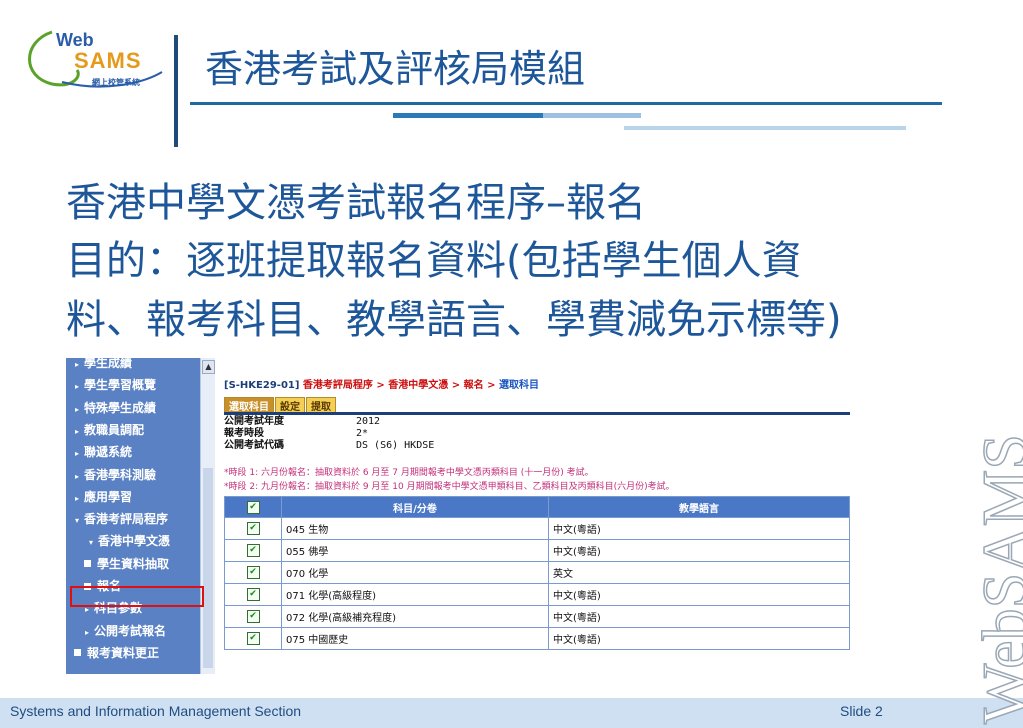 The image size is (1023, 728). I want to click on sidebar-item: ▸ 學生成績, so click(135, 367).